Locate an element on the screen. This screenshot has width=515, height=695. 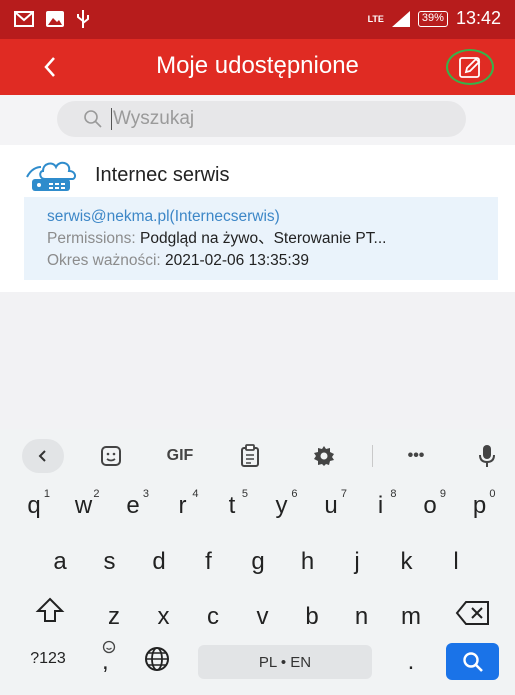
key-number-hint: 4 is located at coordinates (195, 494).